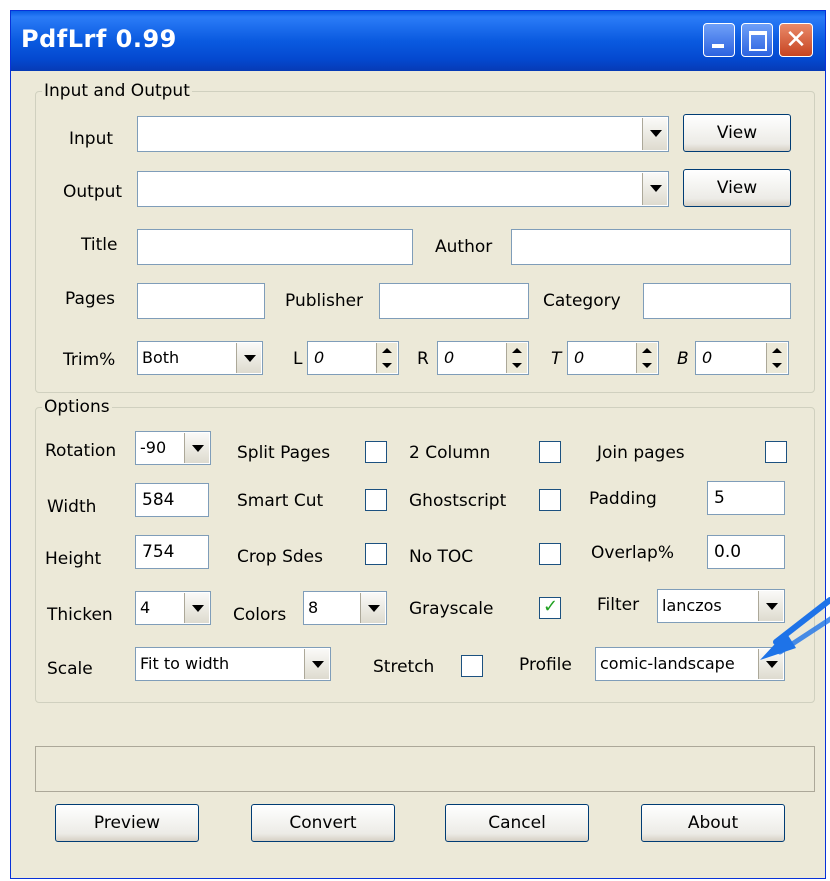 This screenshot has height=881, width=830. Describe the element at coordinates (451, 609) in the screenshot. I see `grayscale-label: Grayscale` at that location.